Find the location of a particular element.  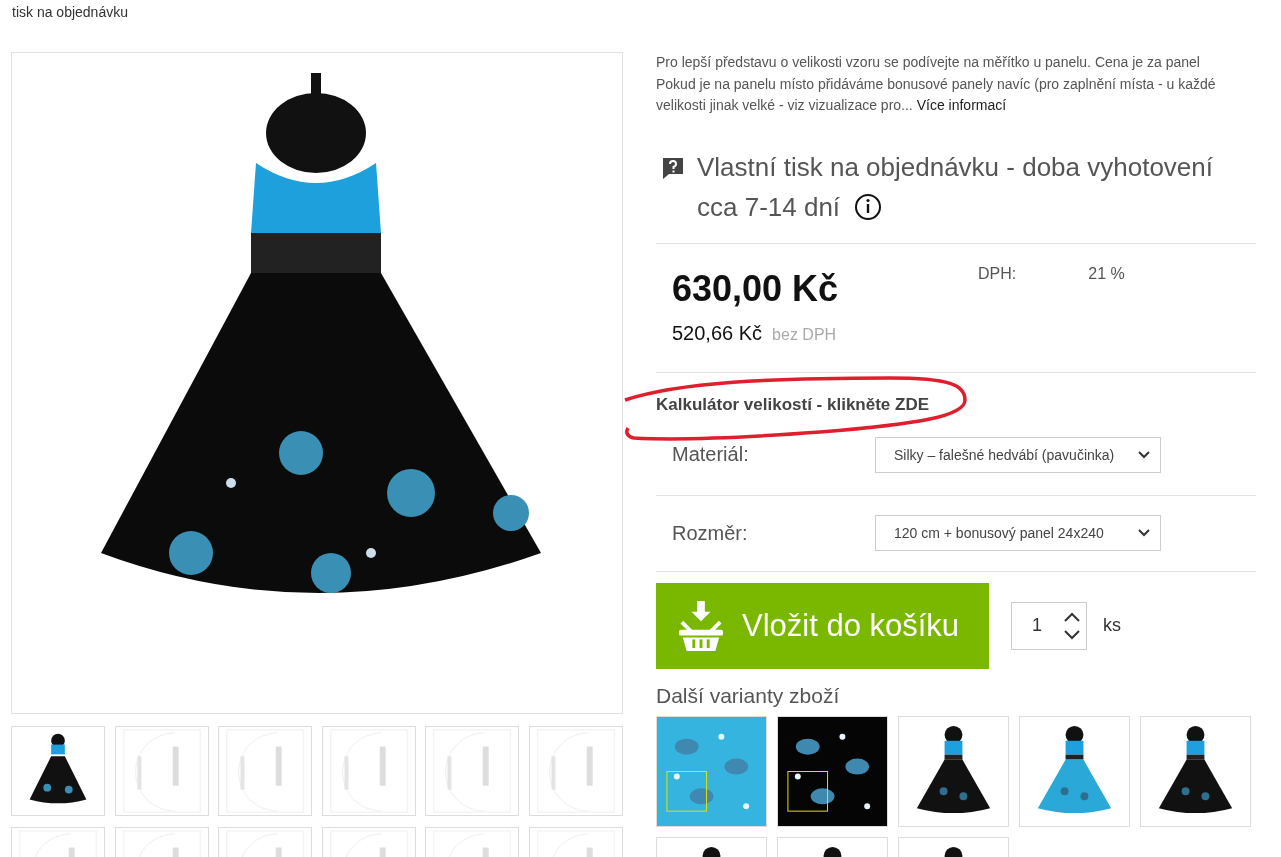

unit-label: ks is located at coordinates (1112, 625).